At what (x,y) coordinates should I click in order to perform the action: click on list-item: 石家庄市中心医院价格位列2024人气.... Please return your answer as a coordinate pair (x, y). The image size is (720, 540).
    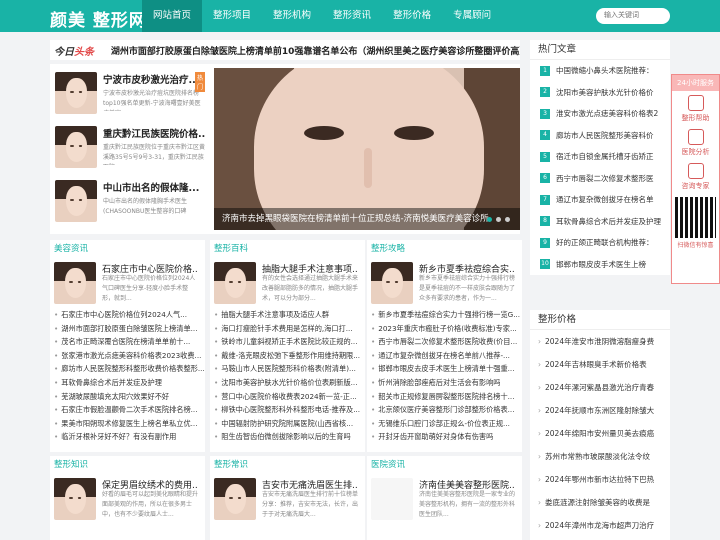
    Looking at the image, I should click on (129, 315).